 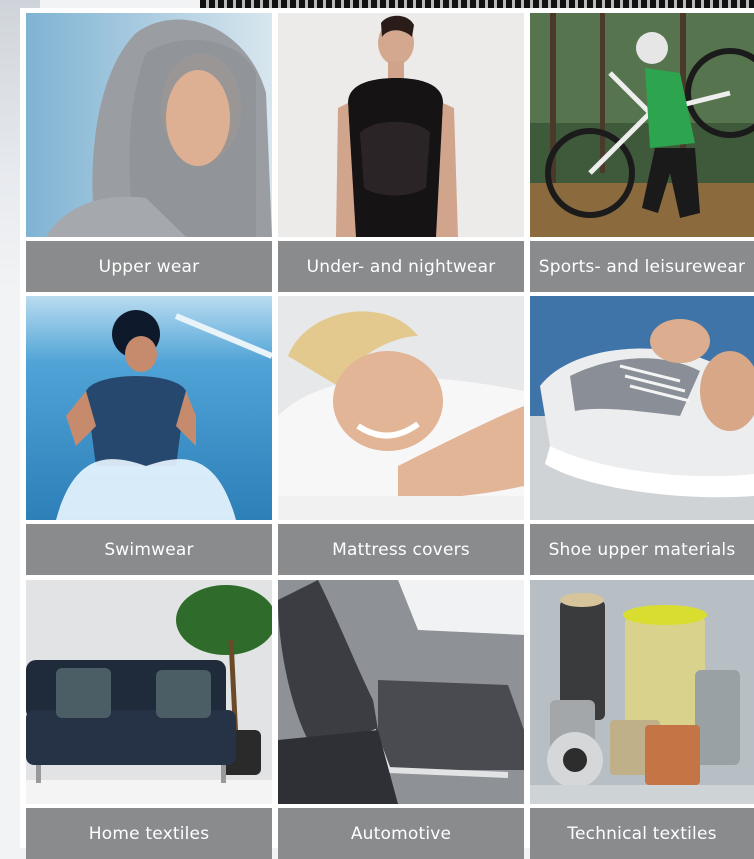 What do you see at coordinates (401, 833) in the screenshot?
I see `tile-label: Automotive` at bounding box center [401, 833].